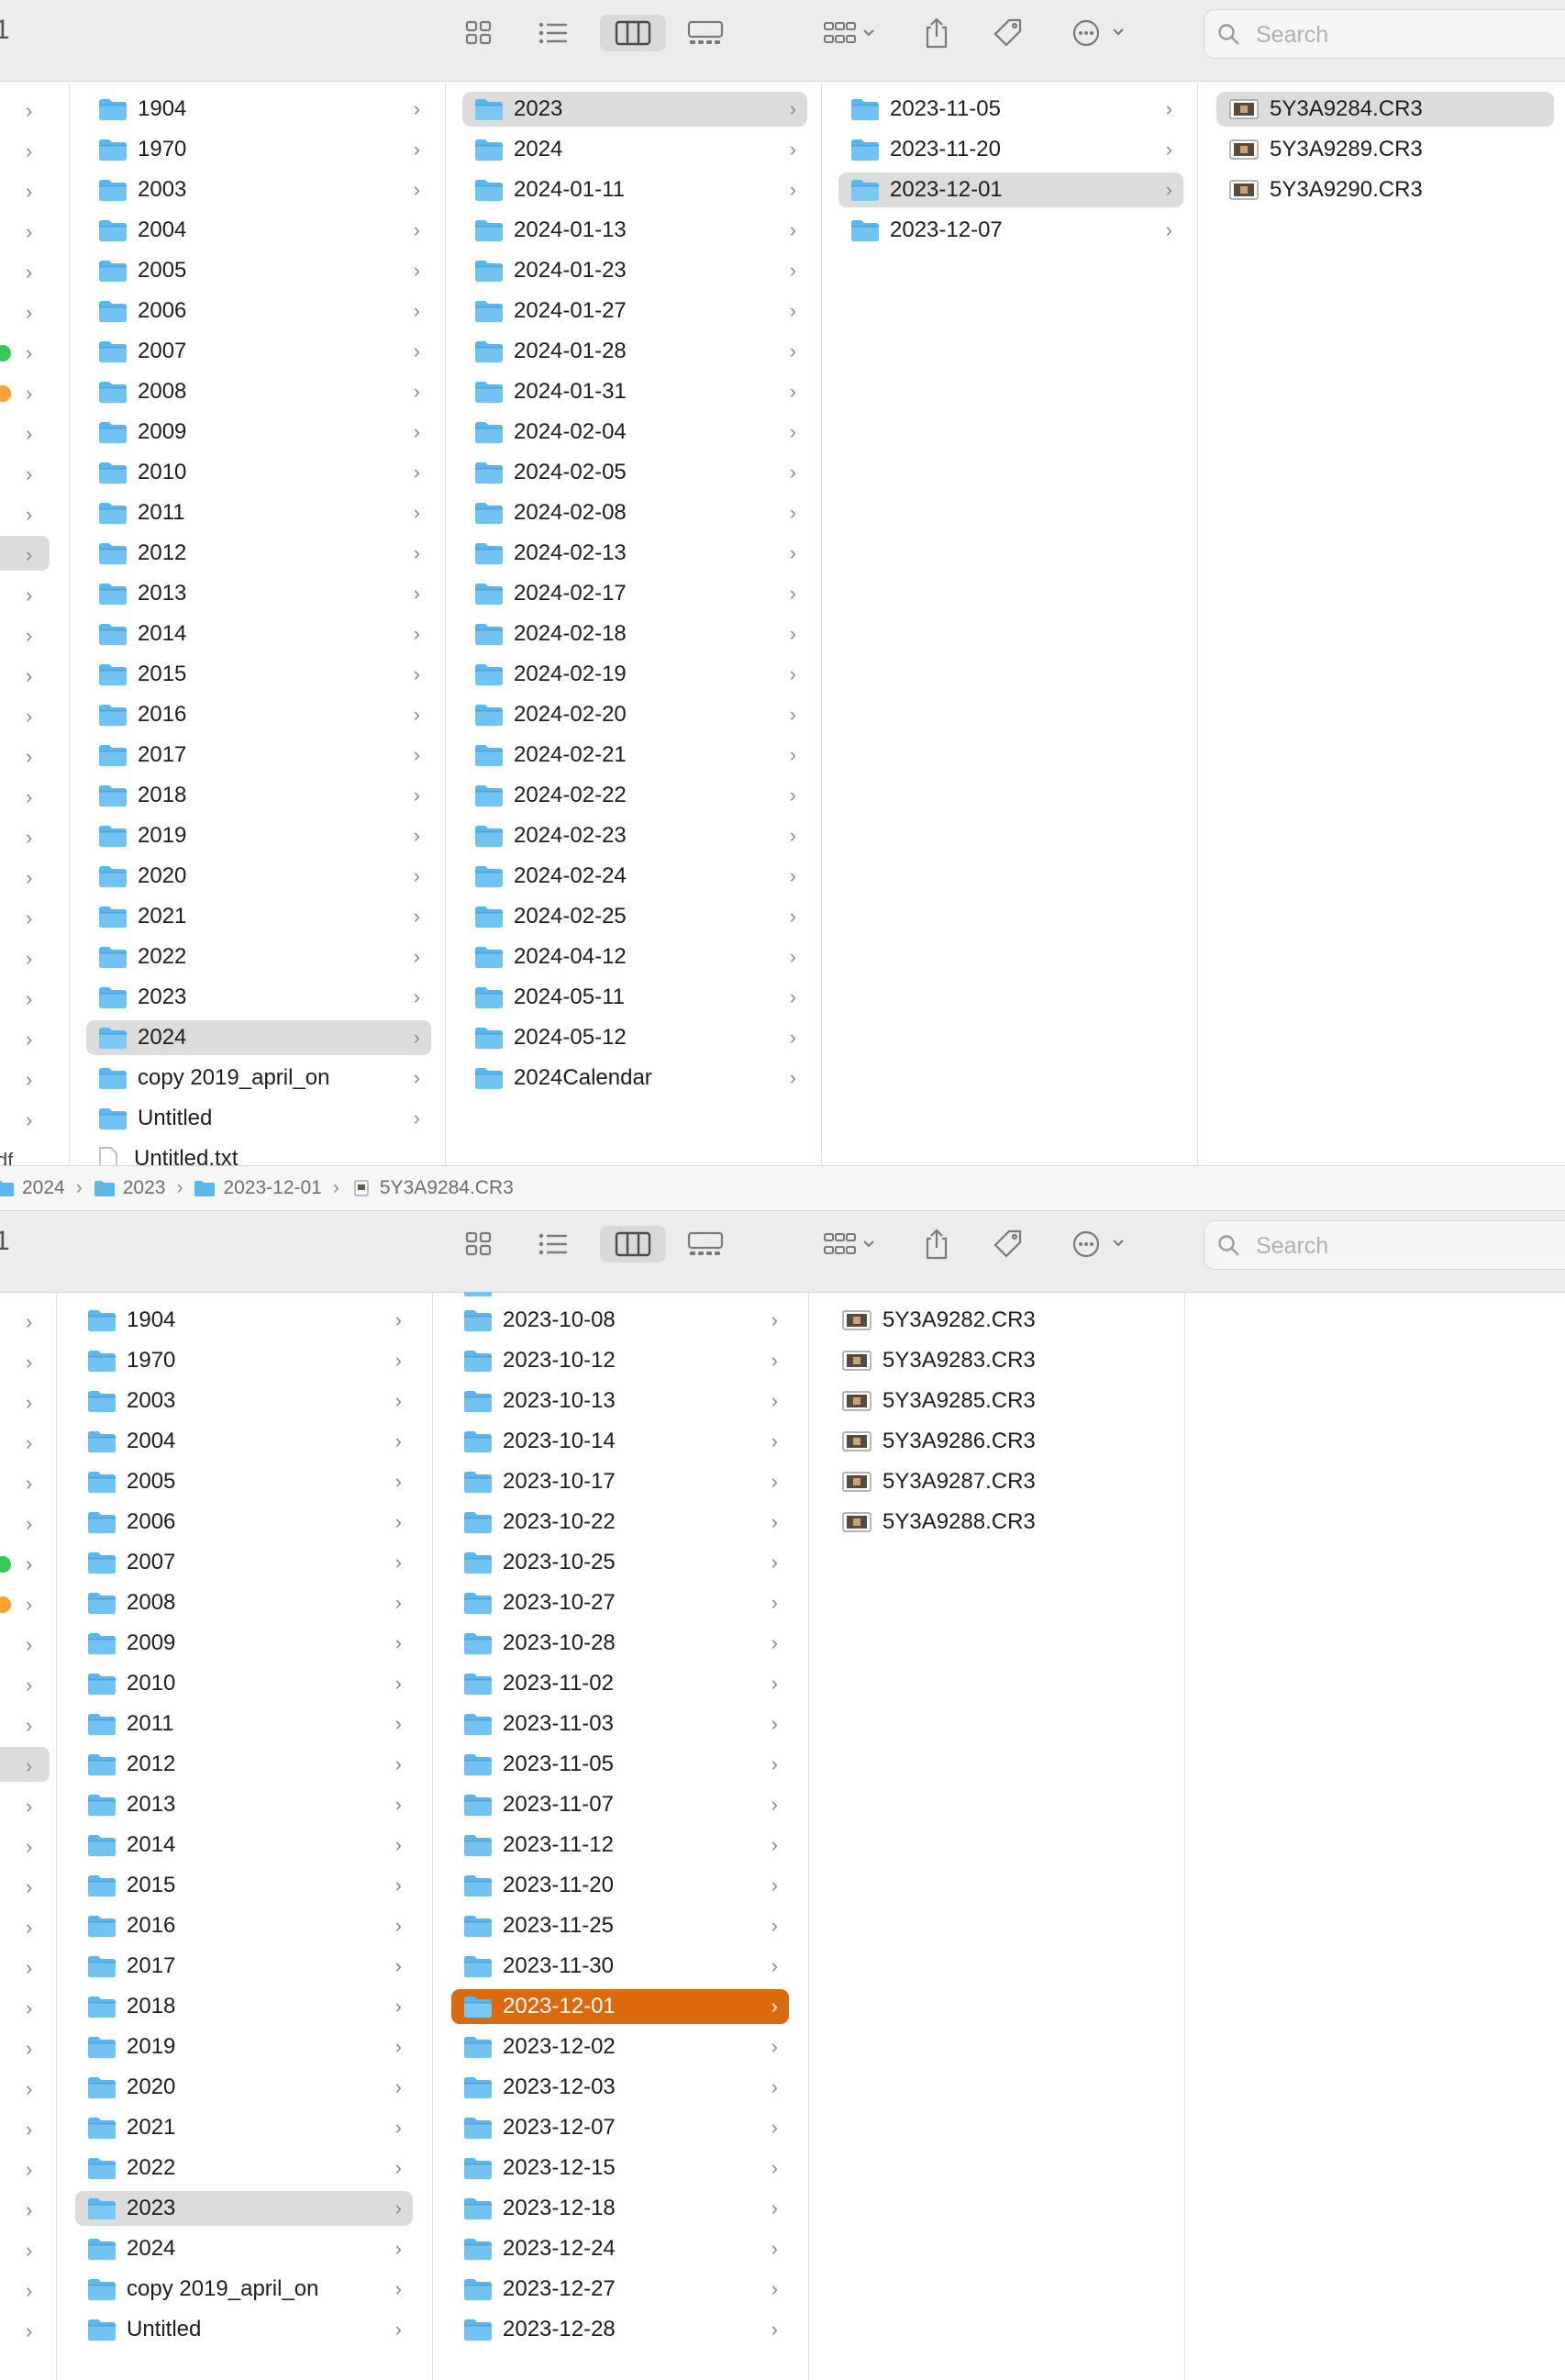 This screenshot has width=1565, height=2380. Describe the element at coordinates (996, 1360) in the screenshot. I see `file-item: 5Y3A9283.CR3` at that location.